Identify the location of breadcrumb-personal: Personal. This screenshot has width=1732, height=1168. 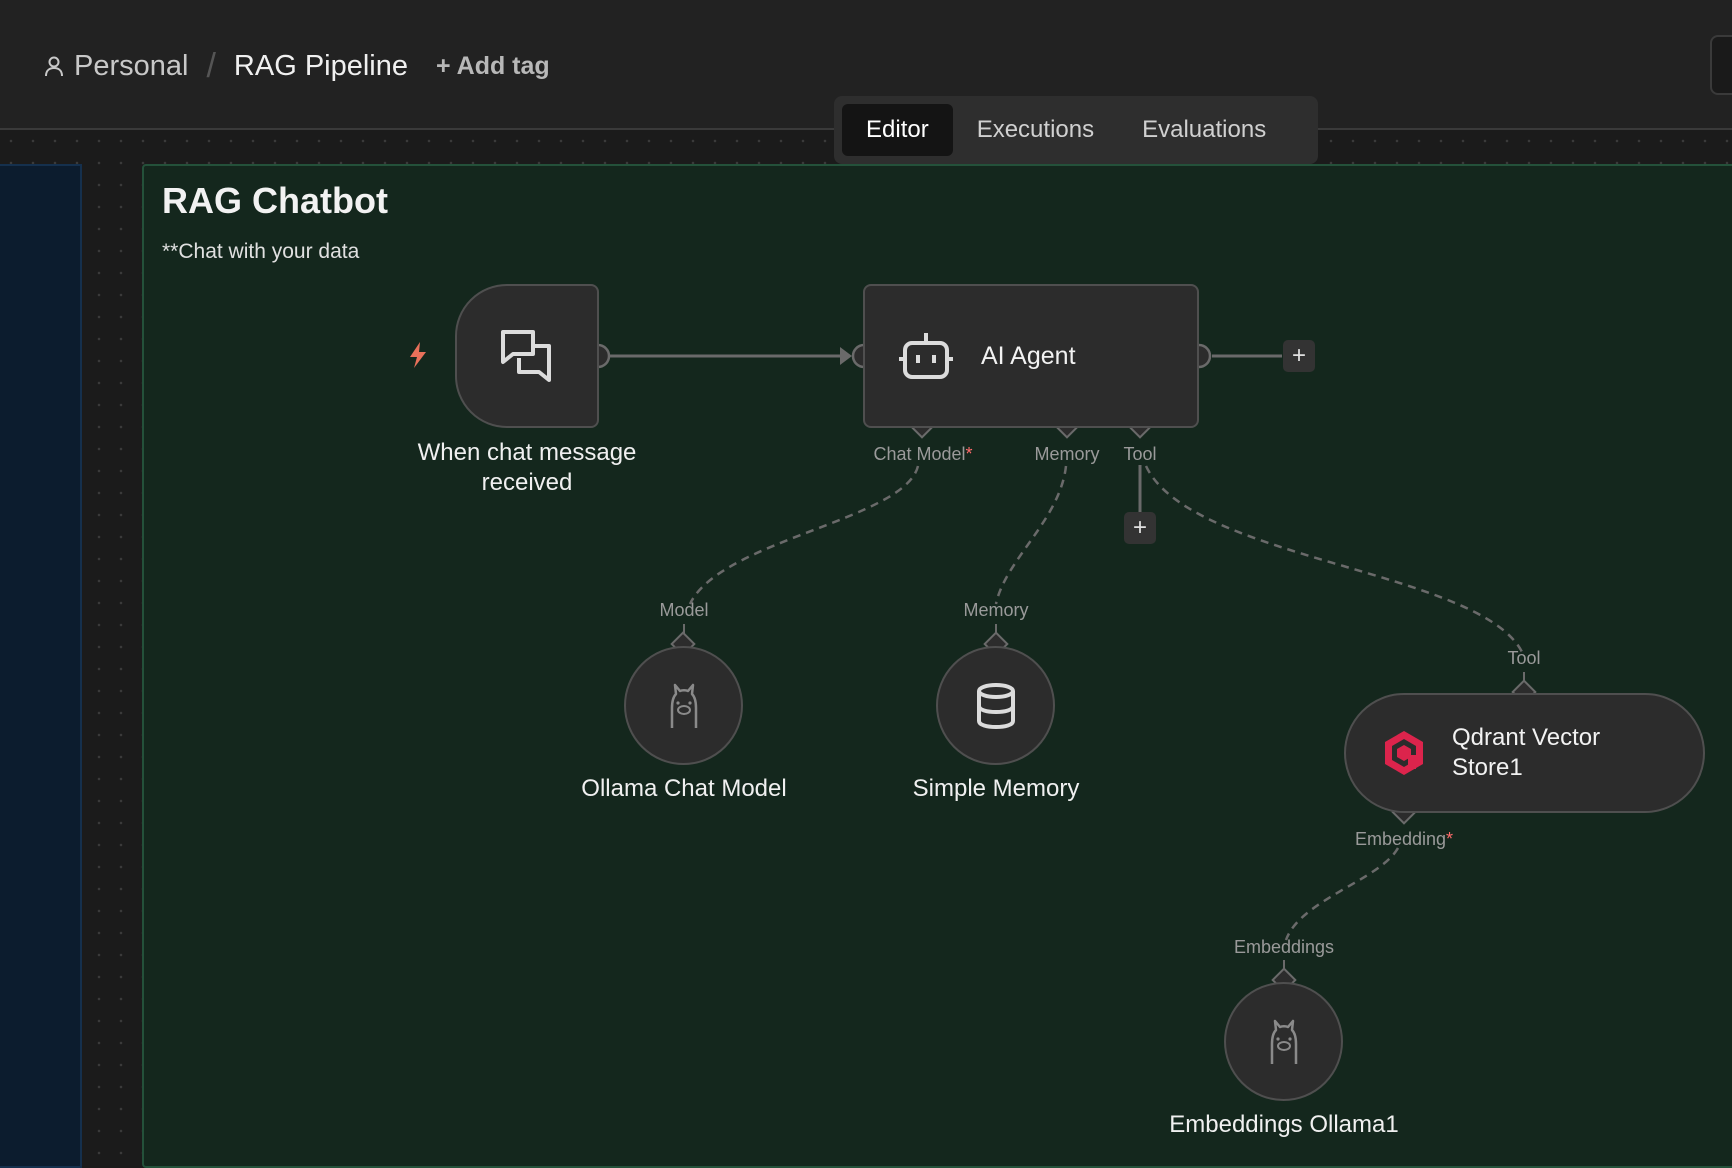
(116, 66).